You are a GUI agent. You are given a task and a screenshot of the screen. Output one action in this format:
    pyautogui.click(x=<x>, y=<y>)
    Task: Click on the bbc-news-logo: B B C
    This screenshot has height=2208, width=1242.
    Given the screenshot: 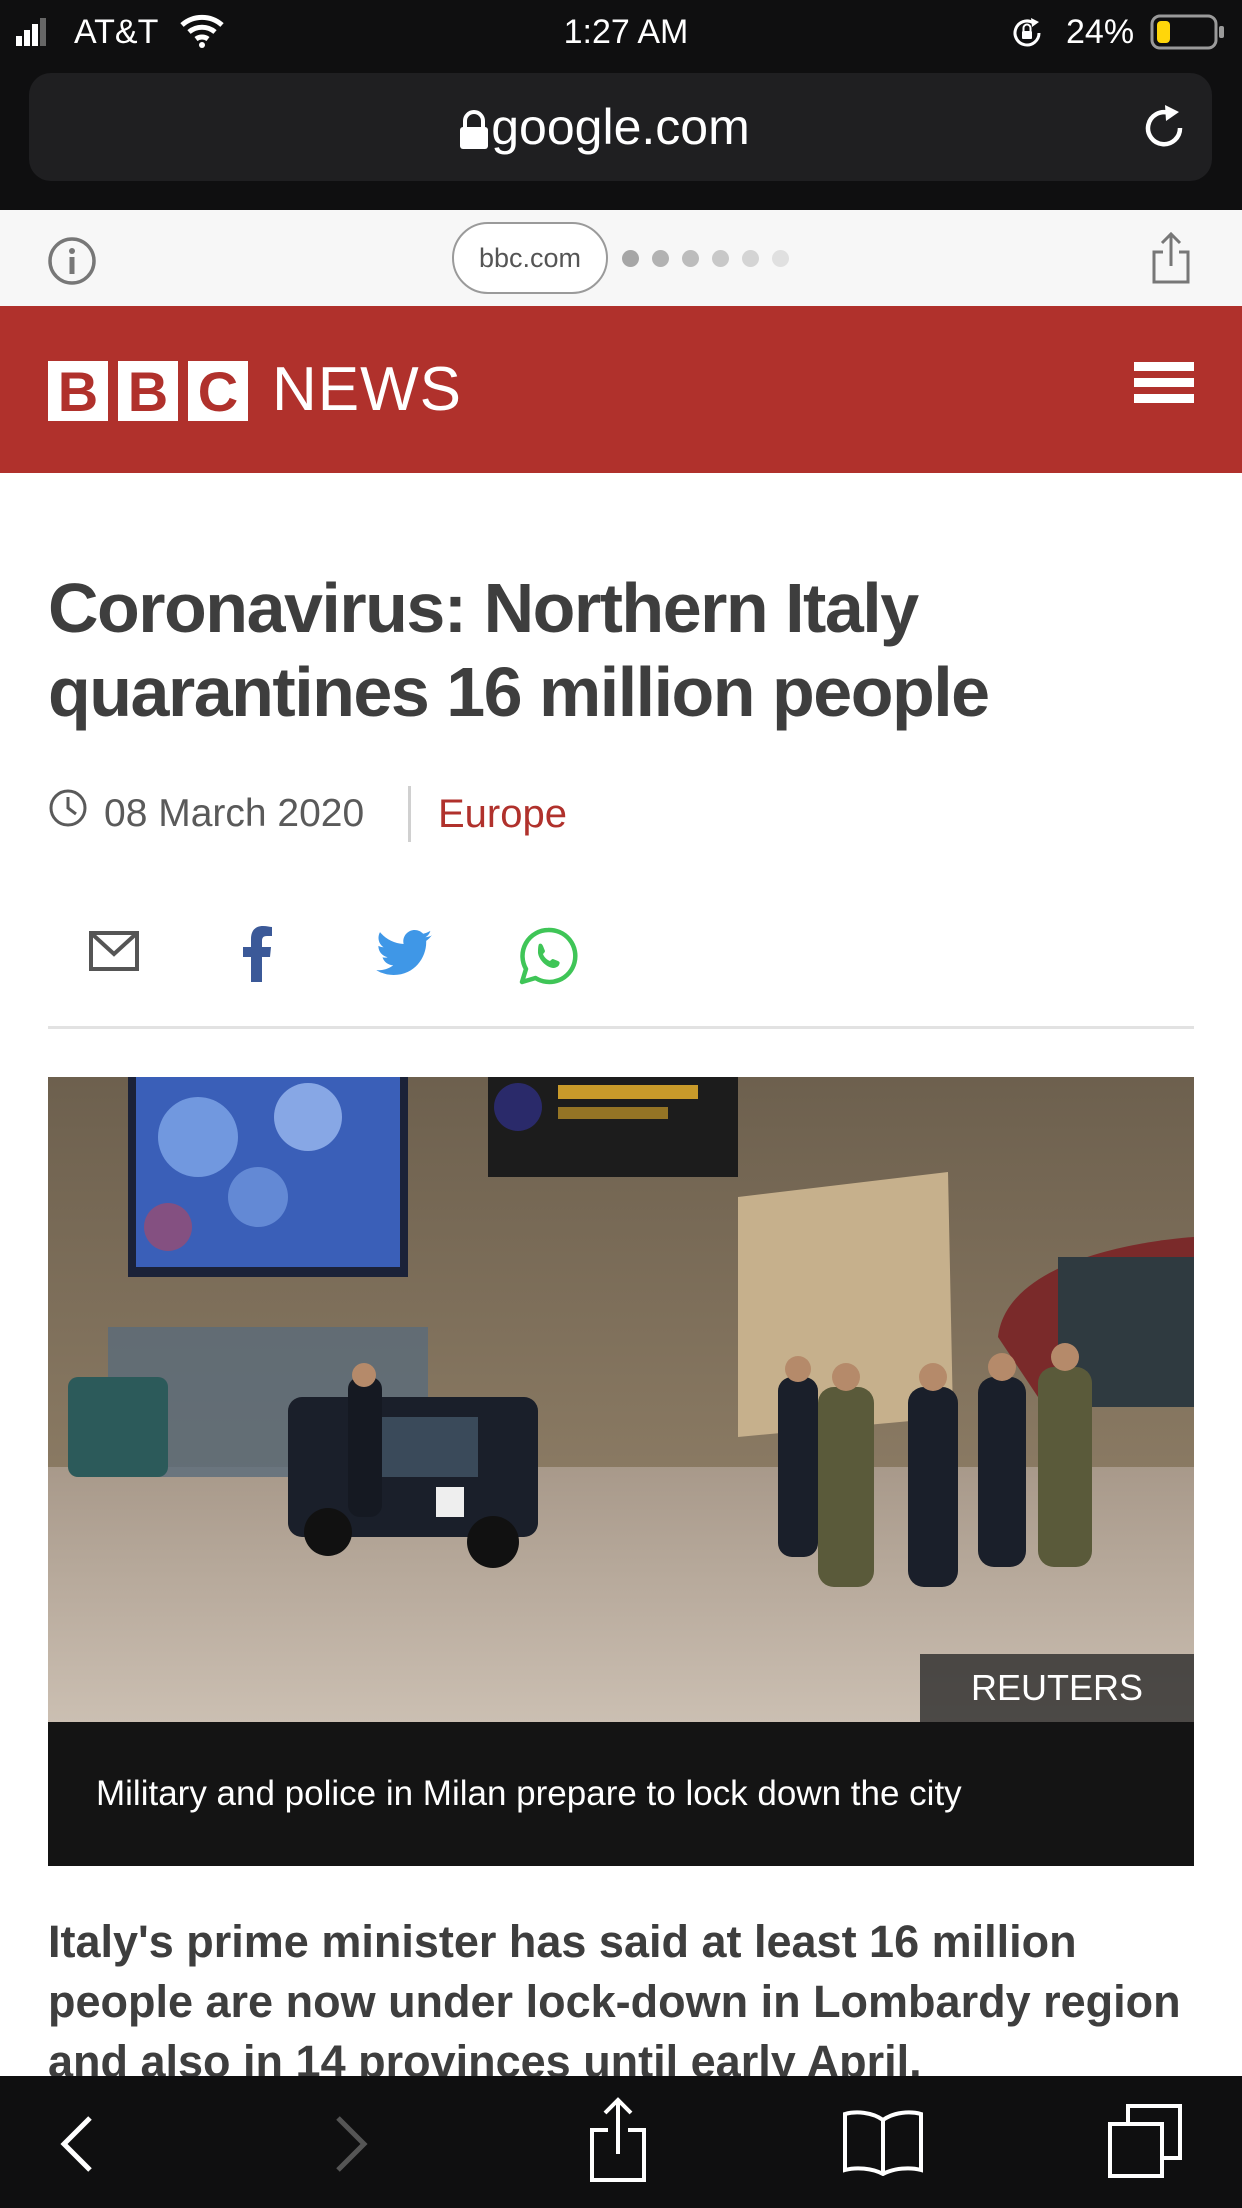 What is the action you would take?
    pyautogui.click(x=157, y=389)
    